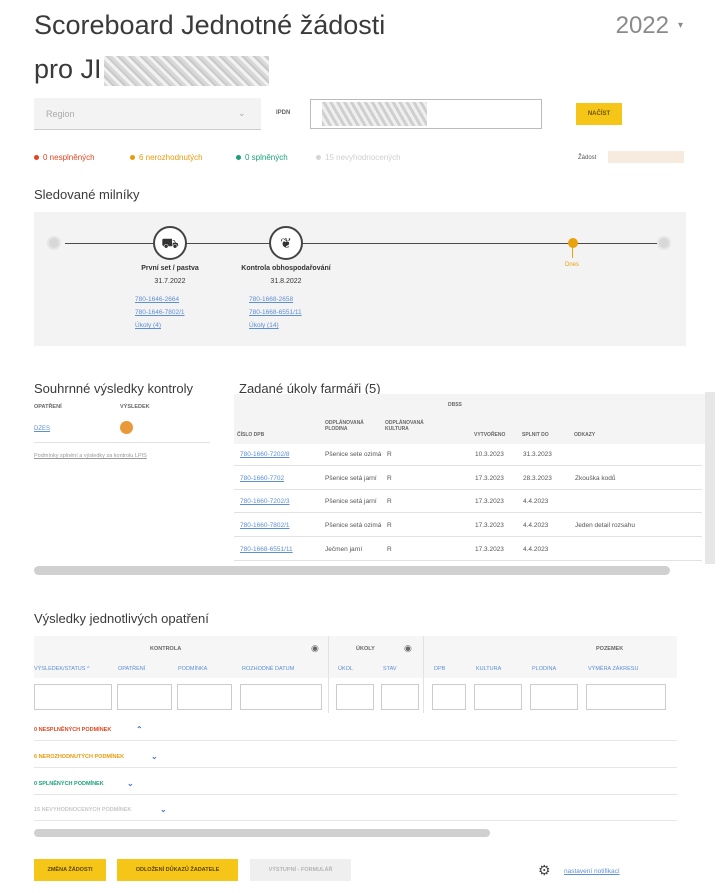 The width and height of the screenshot is (723, 893). What do you see at coordinates (266, 549) in the screenshot?
I see `task-dpb-link: 780-1668-6551/11` at bounding box center [266, 549].